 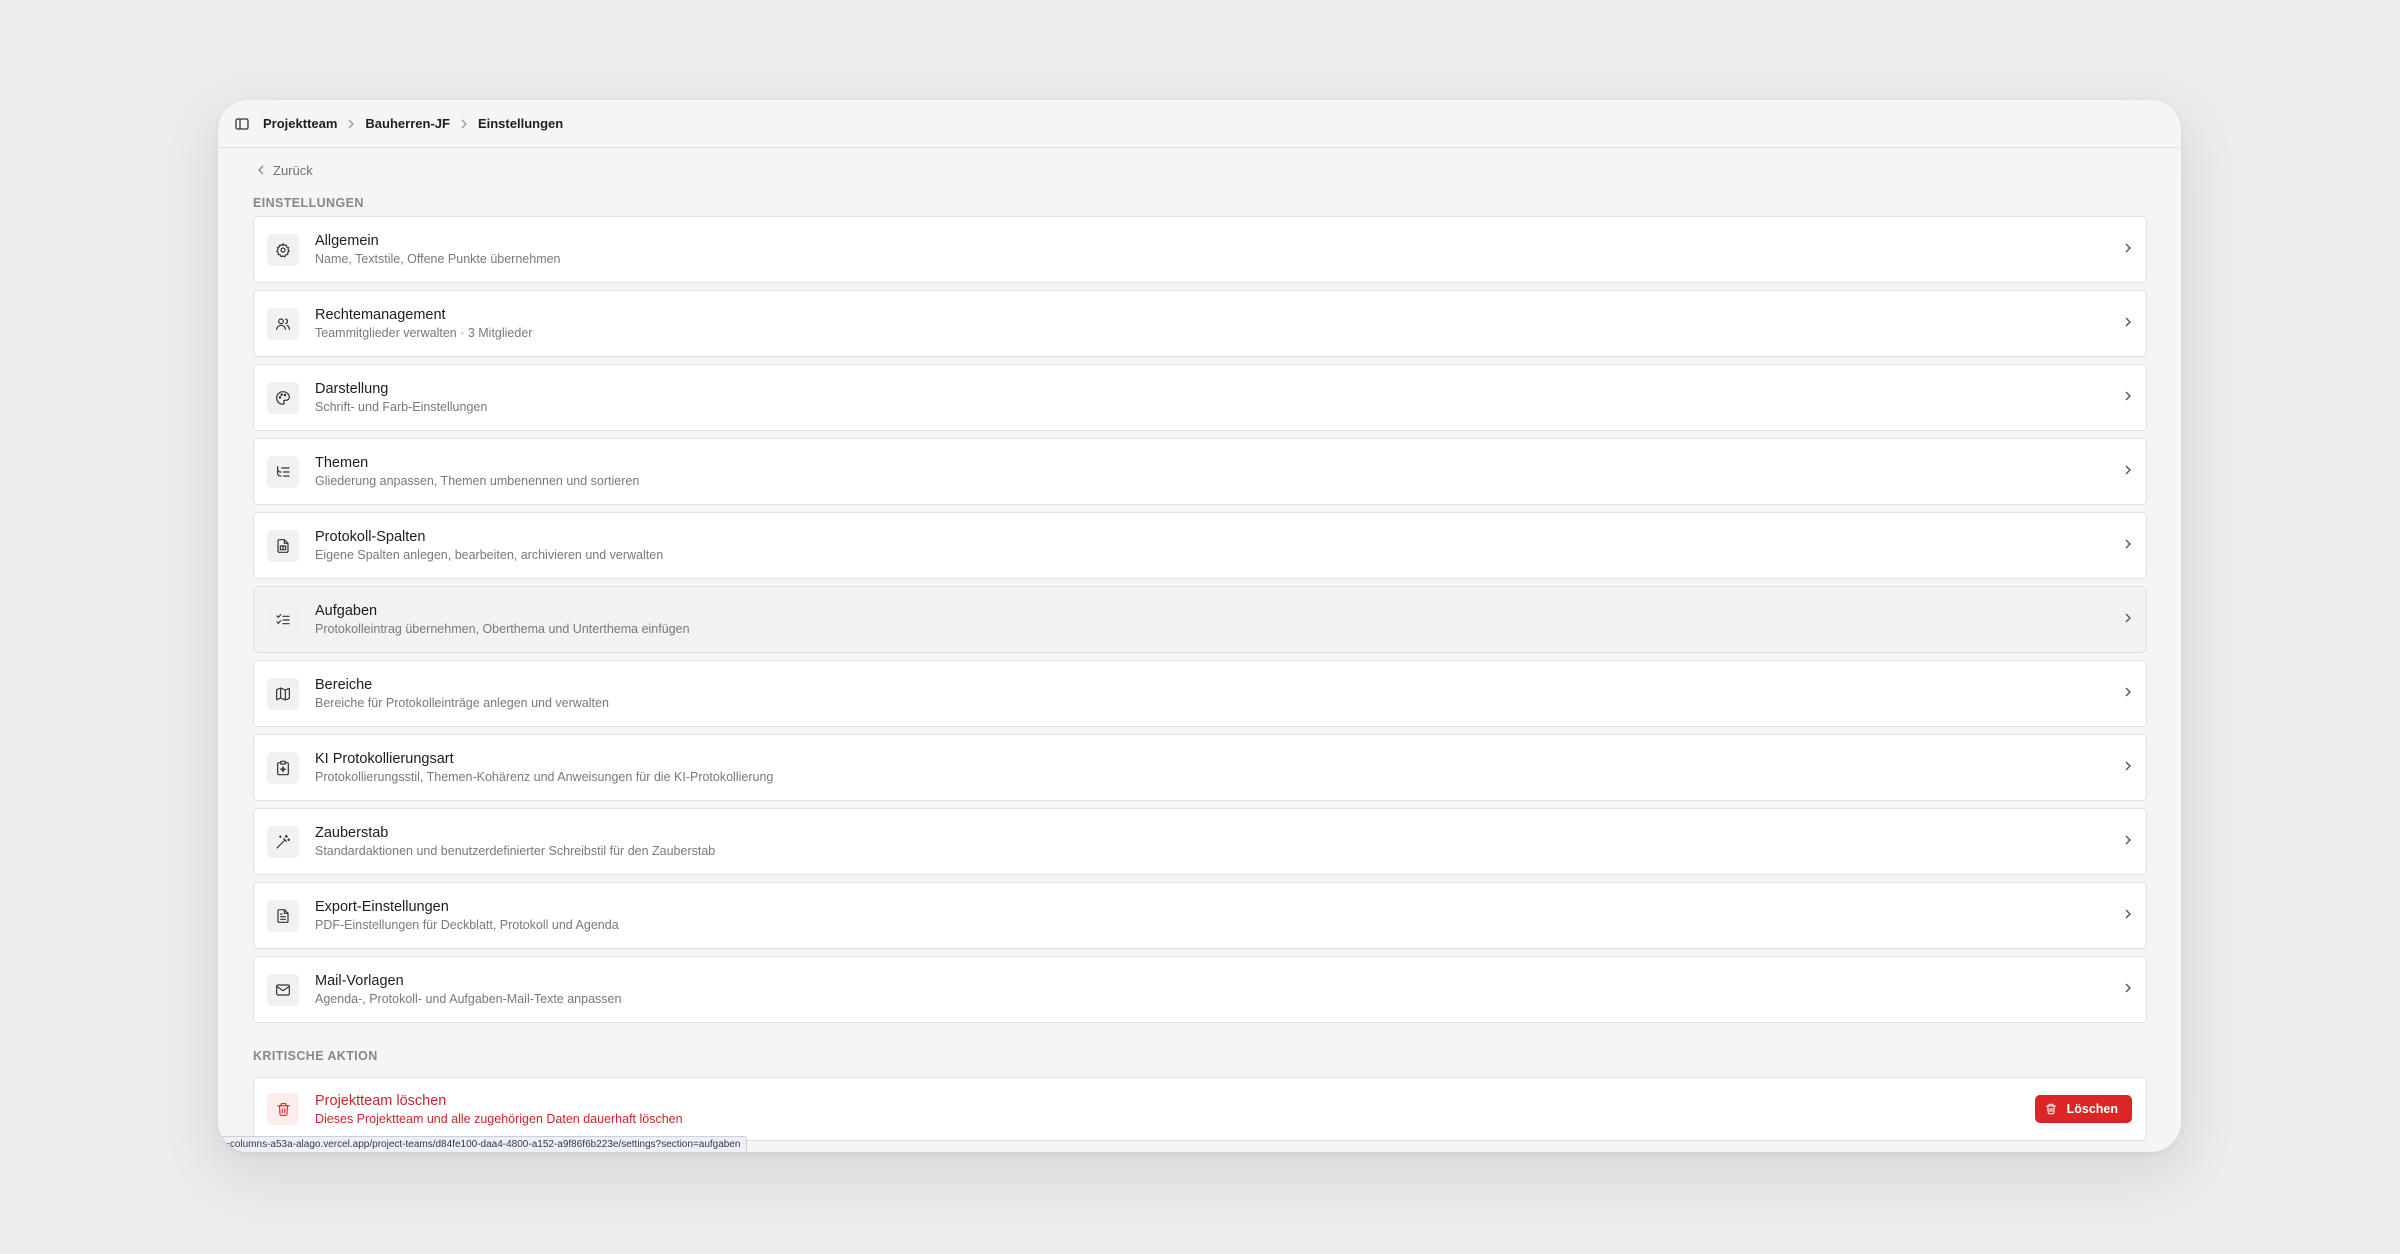 What do you see at coordinates (2092, 1109) in the screenshot?
I see `delete-button-label: Löschen` at bounding box center [2092, 1109].